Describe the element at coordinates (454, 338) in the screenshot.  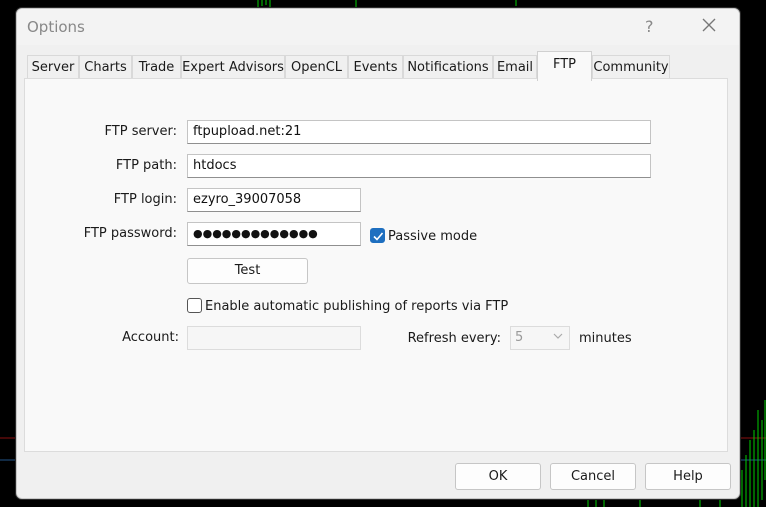
I see `refresh-every-label: Refresh every:` at that location.